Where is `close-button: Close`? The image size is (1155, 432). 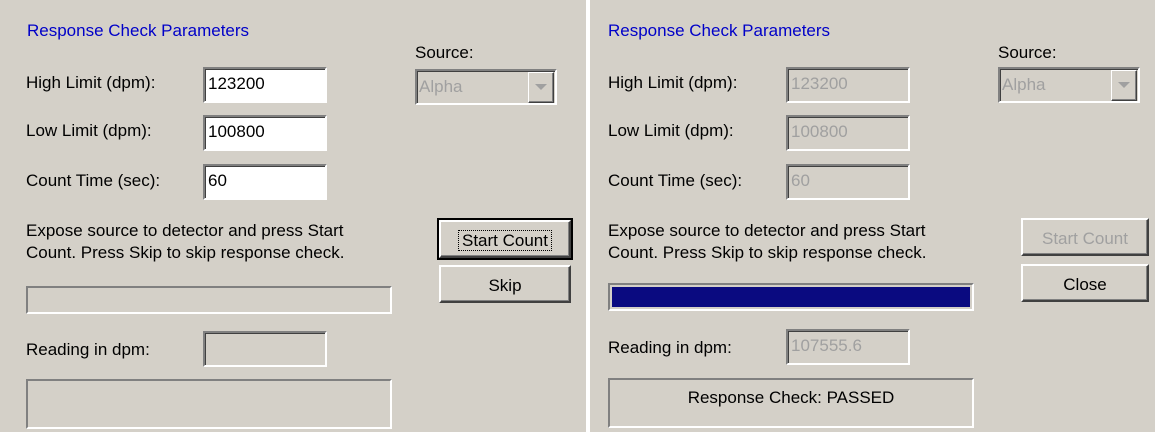
close-button: Close is located at coordinates (1085, 283).